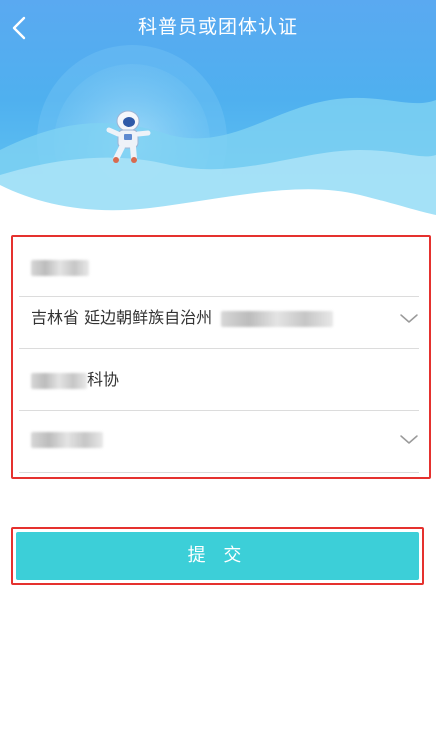  I want to click on region-select: 吉林省 延边朝鲜族自治州, so click(219, 318).